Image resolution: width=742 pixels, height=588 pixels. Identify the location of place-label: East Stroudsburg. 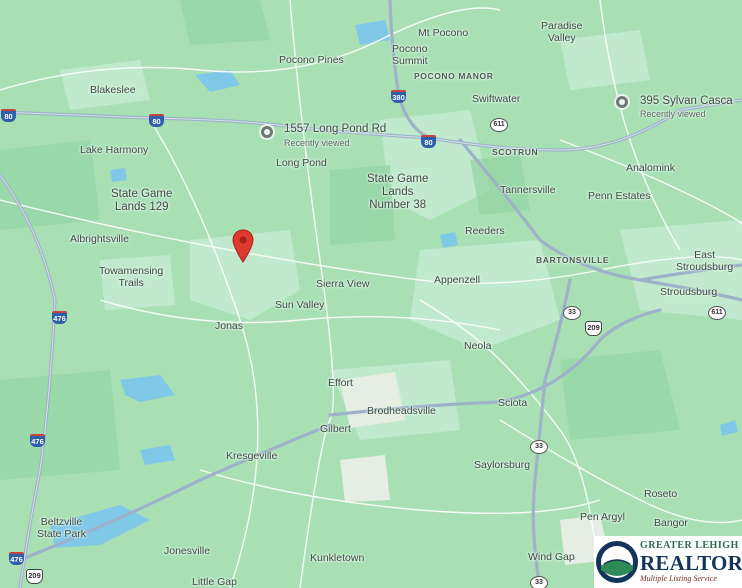
(705, 261).